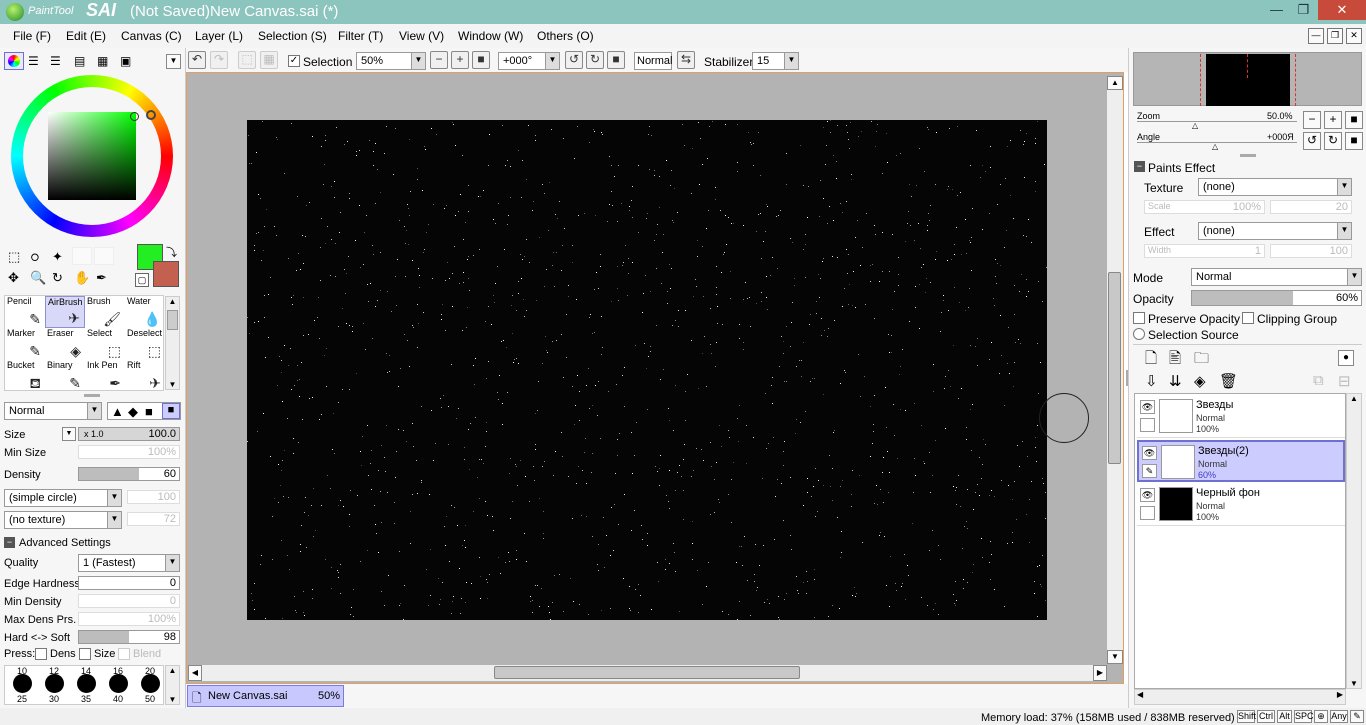 This screenshot has width=1366, height=725. Describe the element at coordinates (33, 61) in the screenshot. I see `rgb-slider-tab: ☰` at that location.